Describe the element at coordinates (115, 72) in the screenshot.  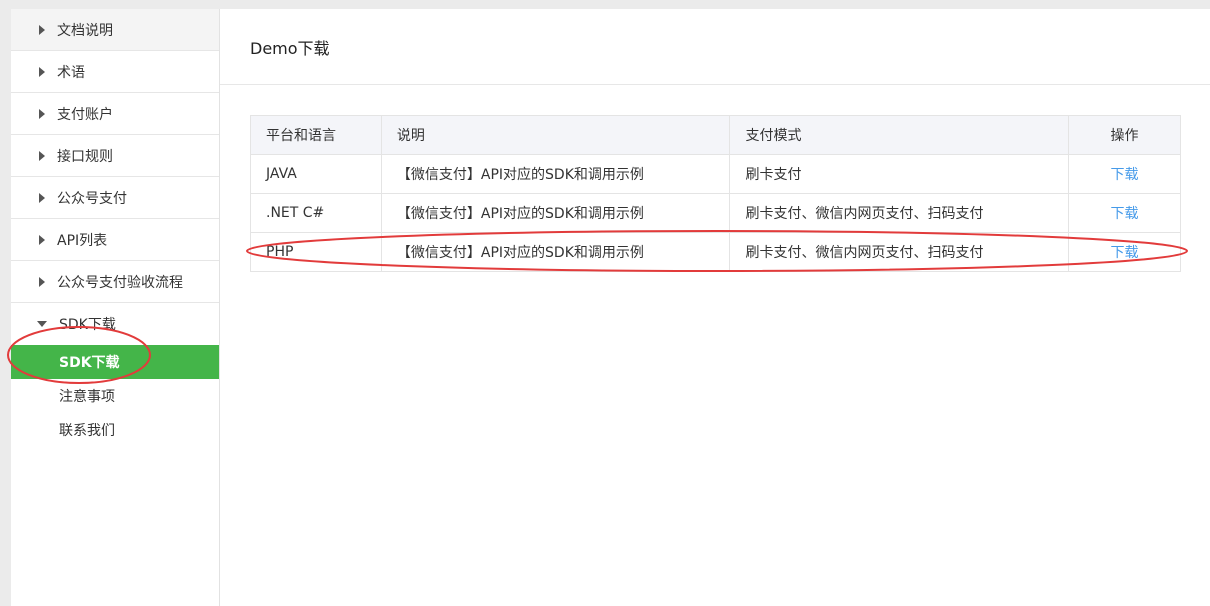
I see `sidebar-item-terms: 术语` at that location.